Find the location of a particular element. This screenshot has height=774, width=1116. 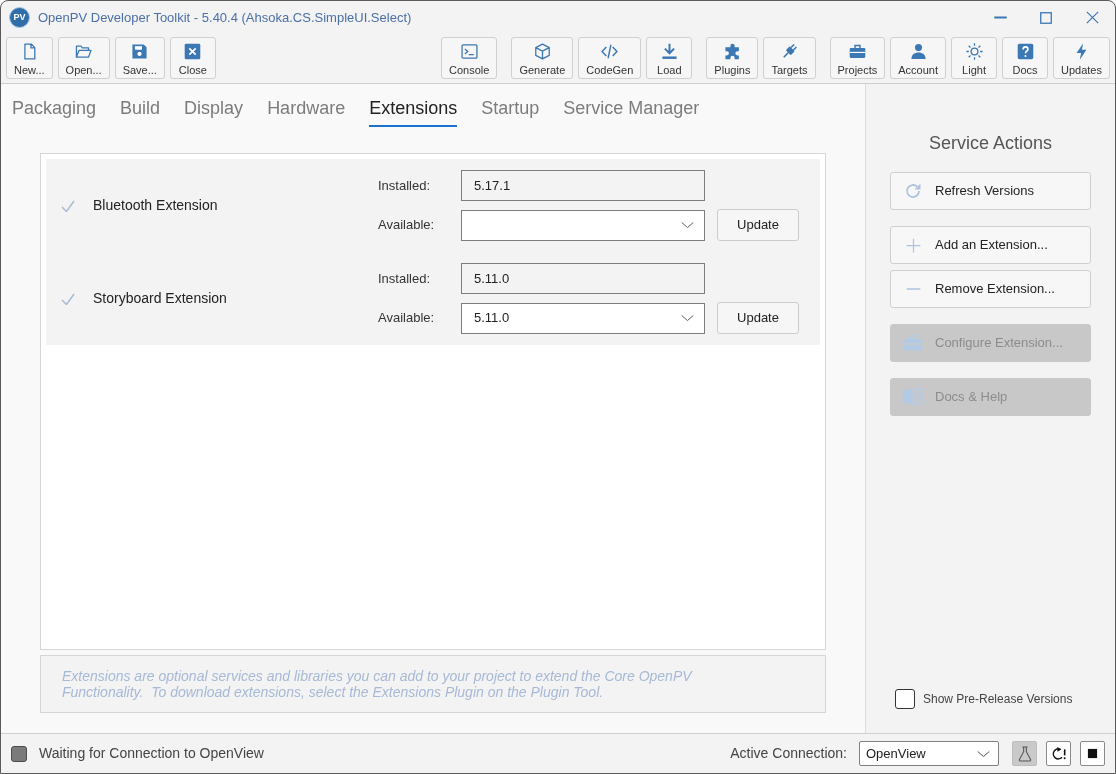

version-dropdown is located at coordinates (583, 225).